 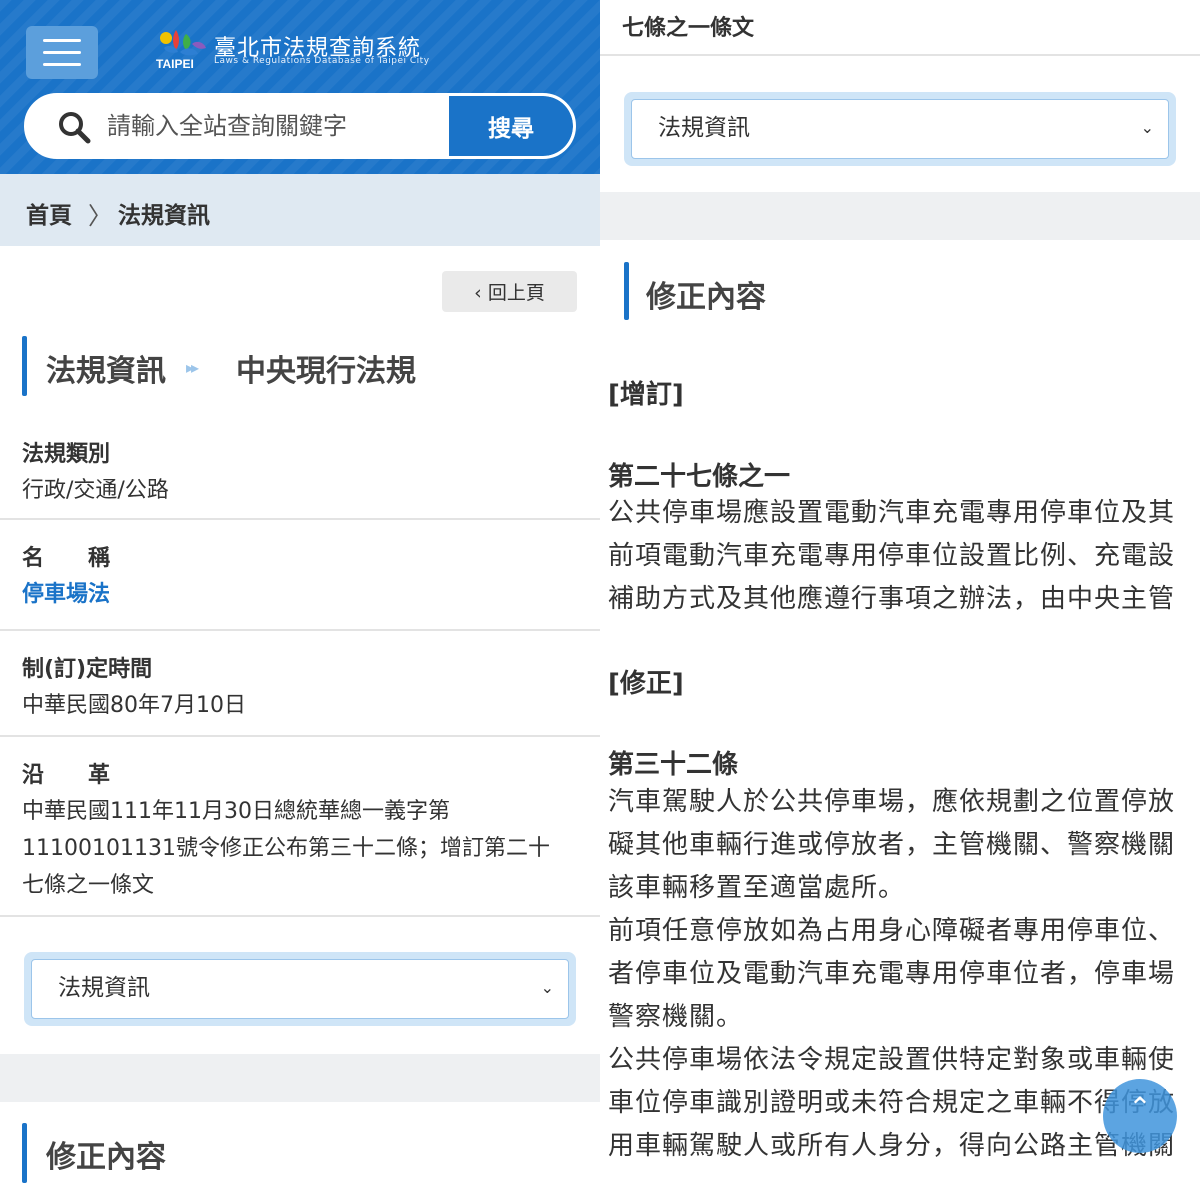 I want to click on search-bar: 搜尋, so click(x=300, y=126).